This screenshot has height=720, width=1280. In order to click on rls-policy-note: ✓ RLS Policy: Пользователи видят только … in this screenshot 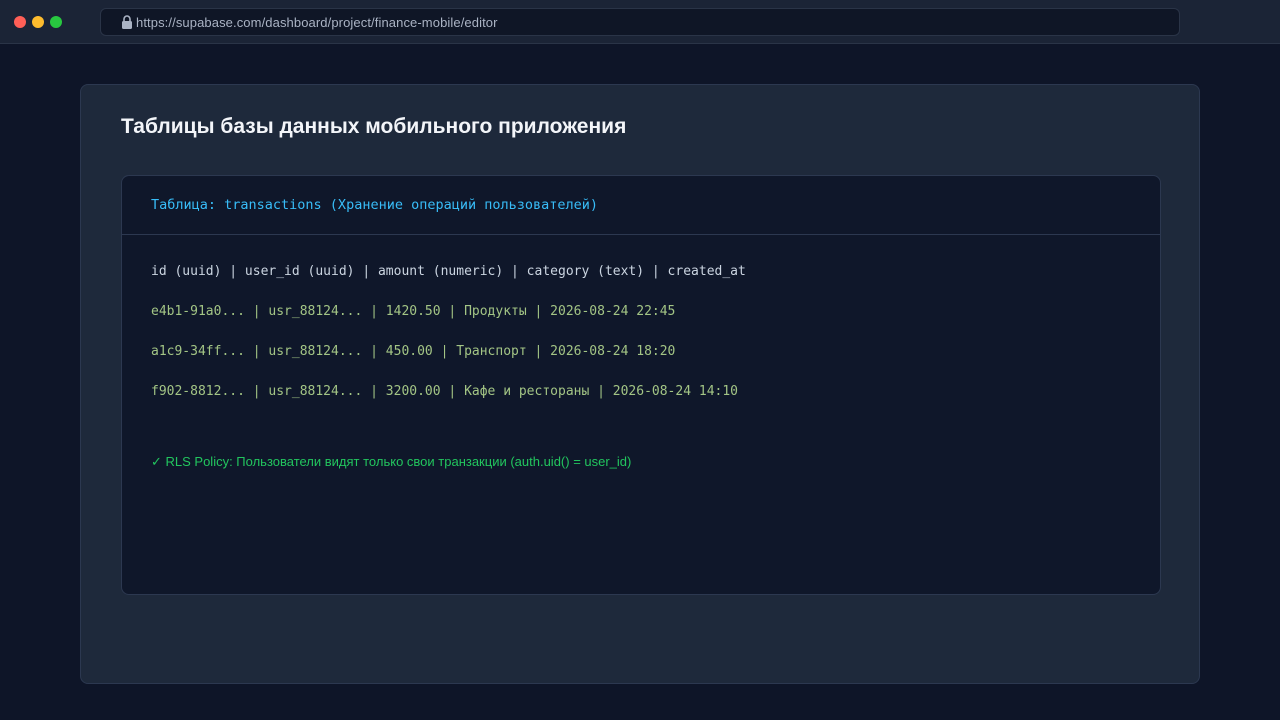, I will do `click(391, 461)`.